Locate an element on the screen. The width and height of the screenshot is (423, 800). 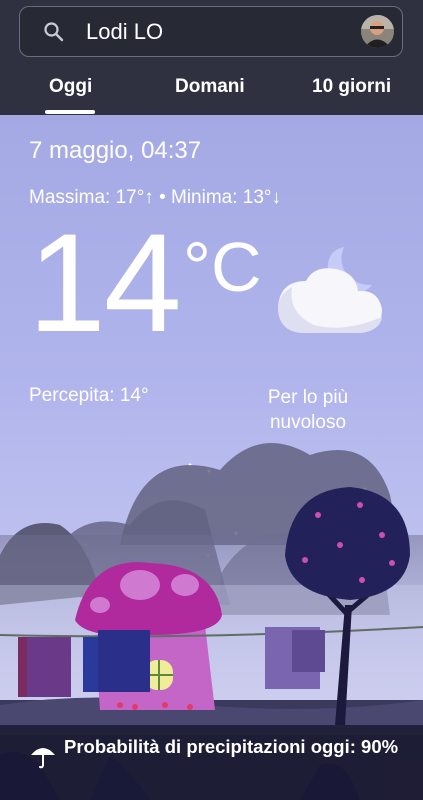
avatar is located at coordinates (377, 31).